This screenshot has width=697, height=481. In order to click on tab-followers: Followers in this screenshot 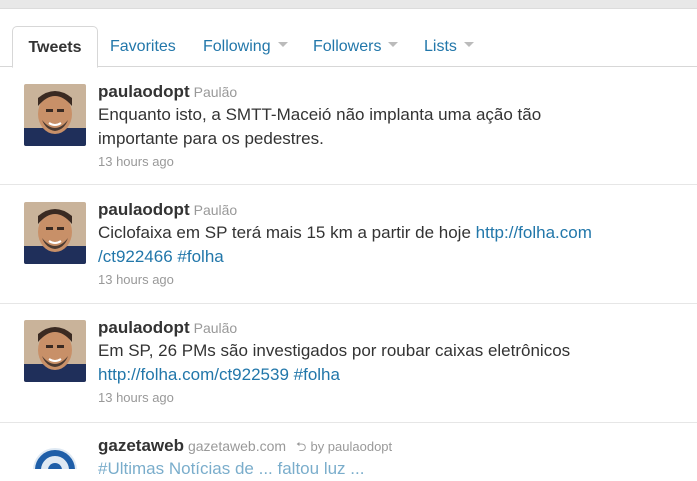, I will do `click(356, 46)`.